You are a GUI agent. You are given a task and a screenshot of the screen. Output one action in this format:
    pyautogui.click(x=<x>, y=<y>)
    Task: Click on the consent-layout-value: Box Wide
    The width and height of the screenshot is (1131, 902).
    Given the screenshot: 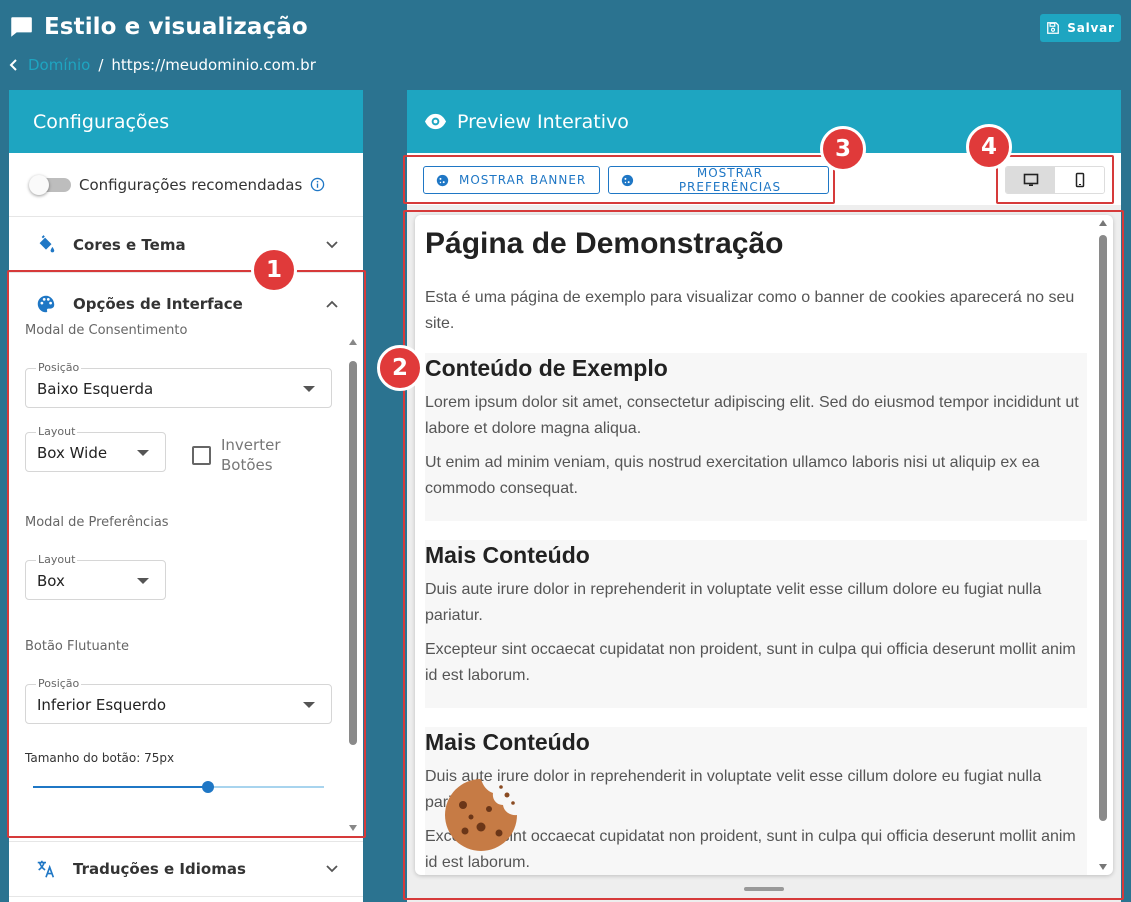 What is the action you would take?
    pyautogui.click(x=72, y=453)
    